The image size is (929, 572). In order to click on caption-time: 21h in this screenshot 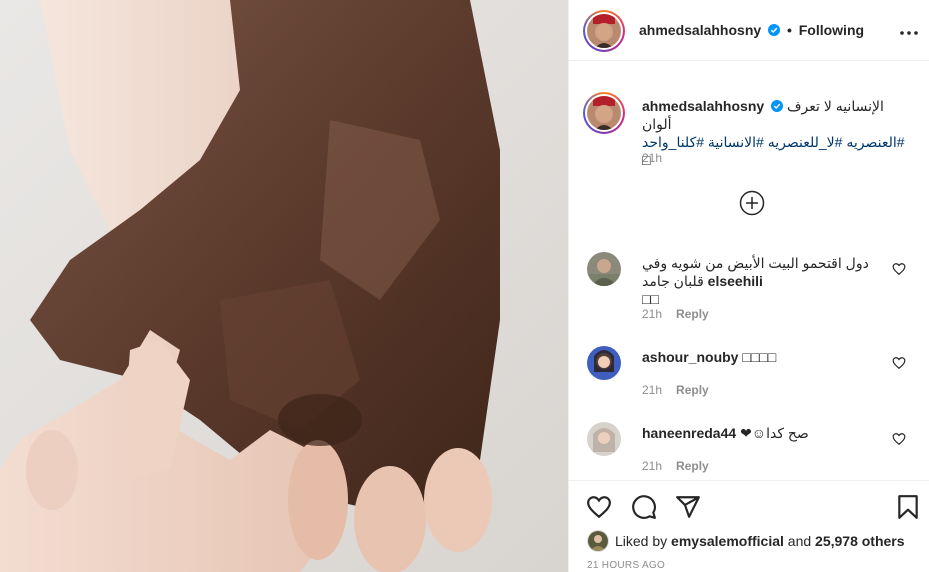, I will do `click(652, 158)`.